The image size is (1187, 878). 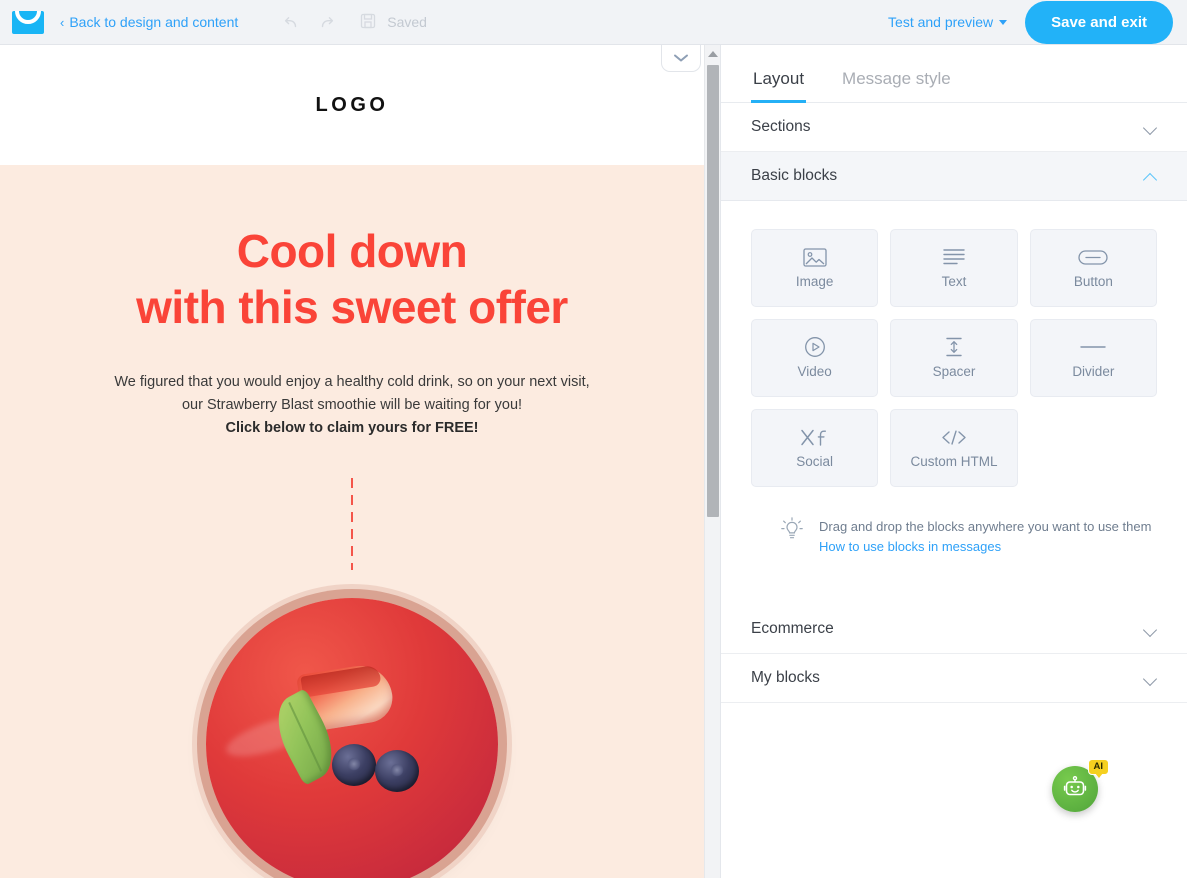 What do you see at coordinates (954, 581) in the screenshot?
I see `blocks-panel-spacer` at bounding box center [954, 581].